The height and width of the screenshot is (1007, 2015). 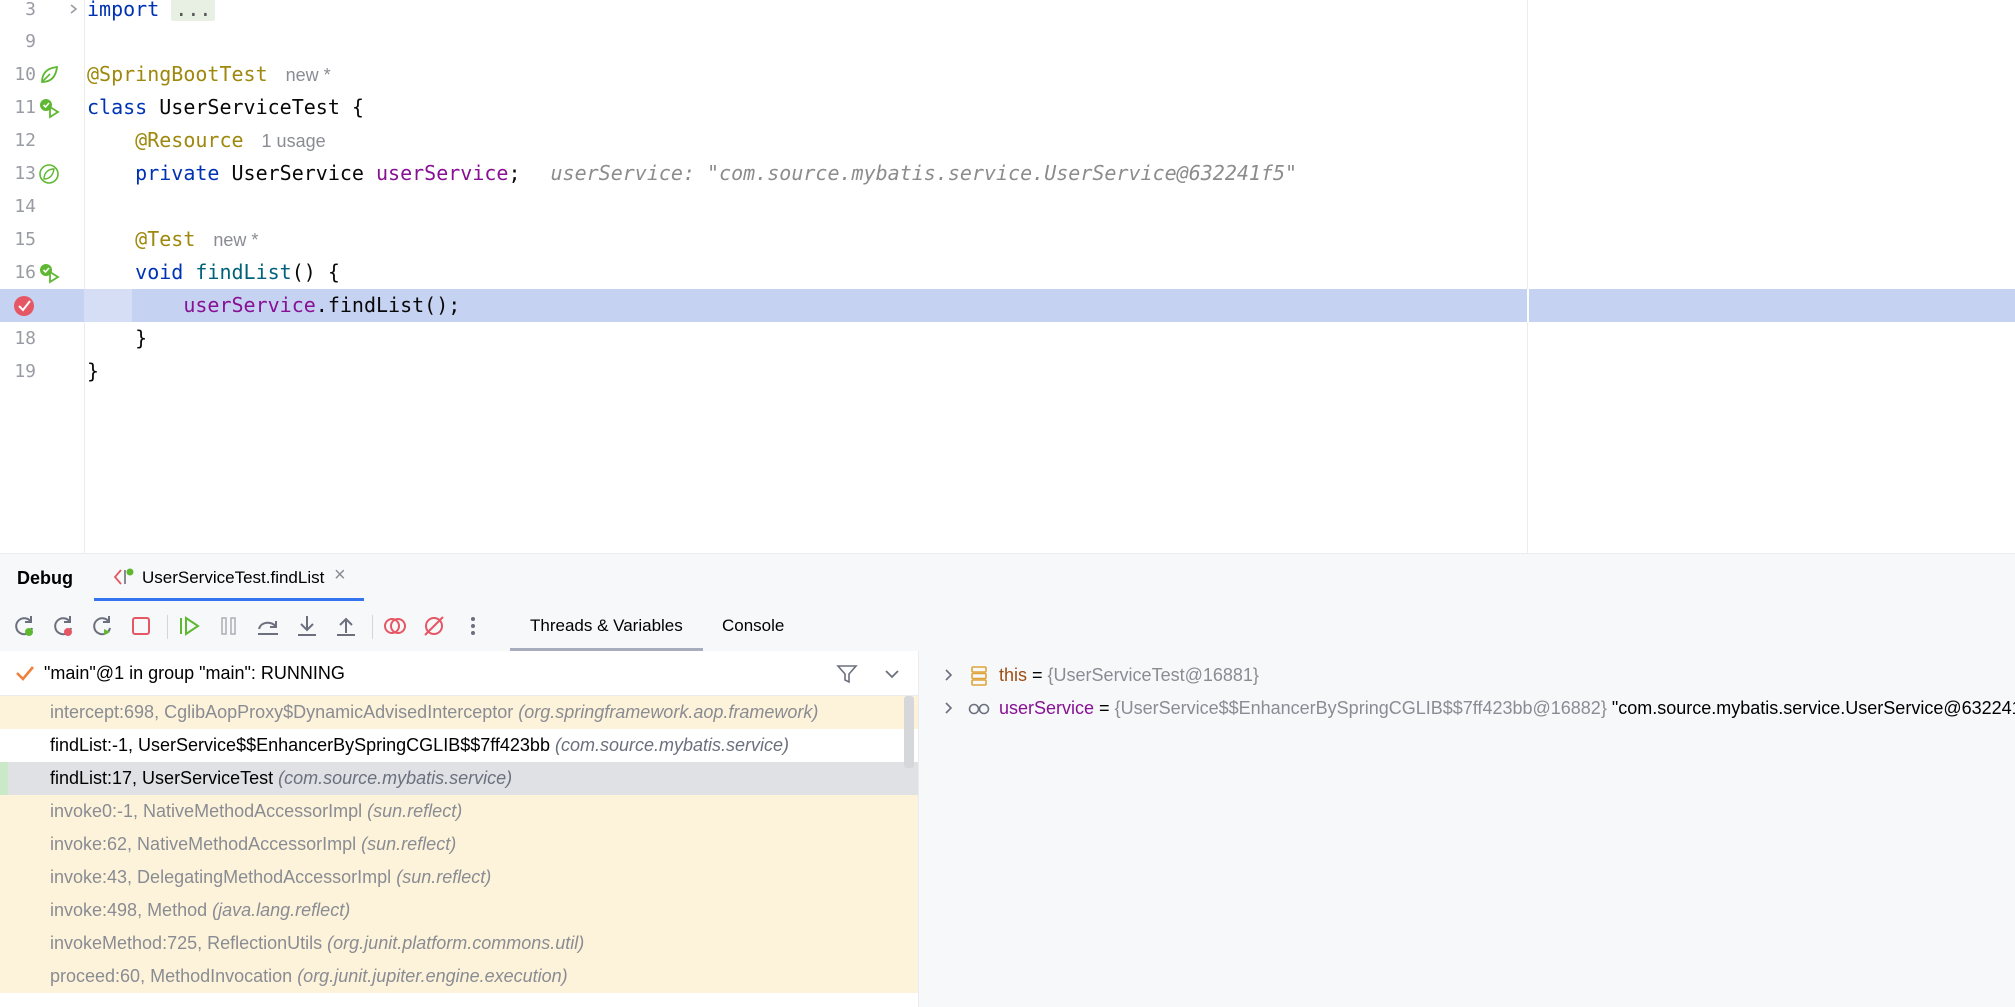 What do you see at coordinates (243, 272) in the screenshot?
I see `method-name: findList` at bounding box center [243, 272].